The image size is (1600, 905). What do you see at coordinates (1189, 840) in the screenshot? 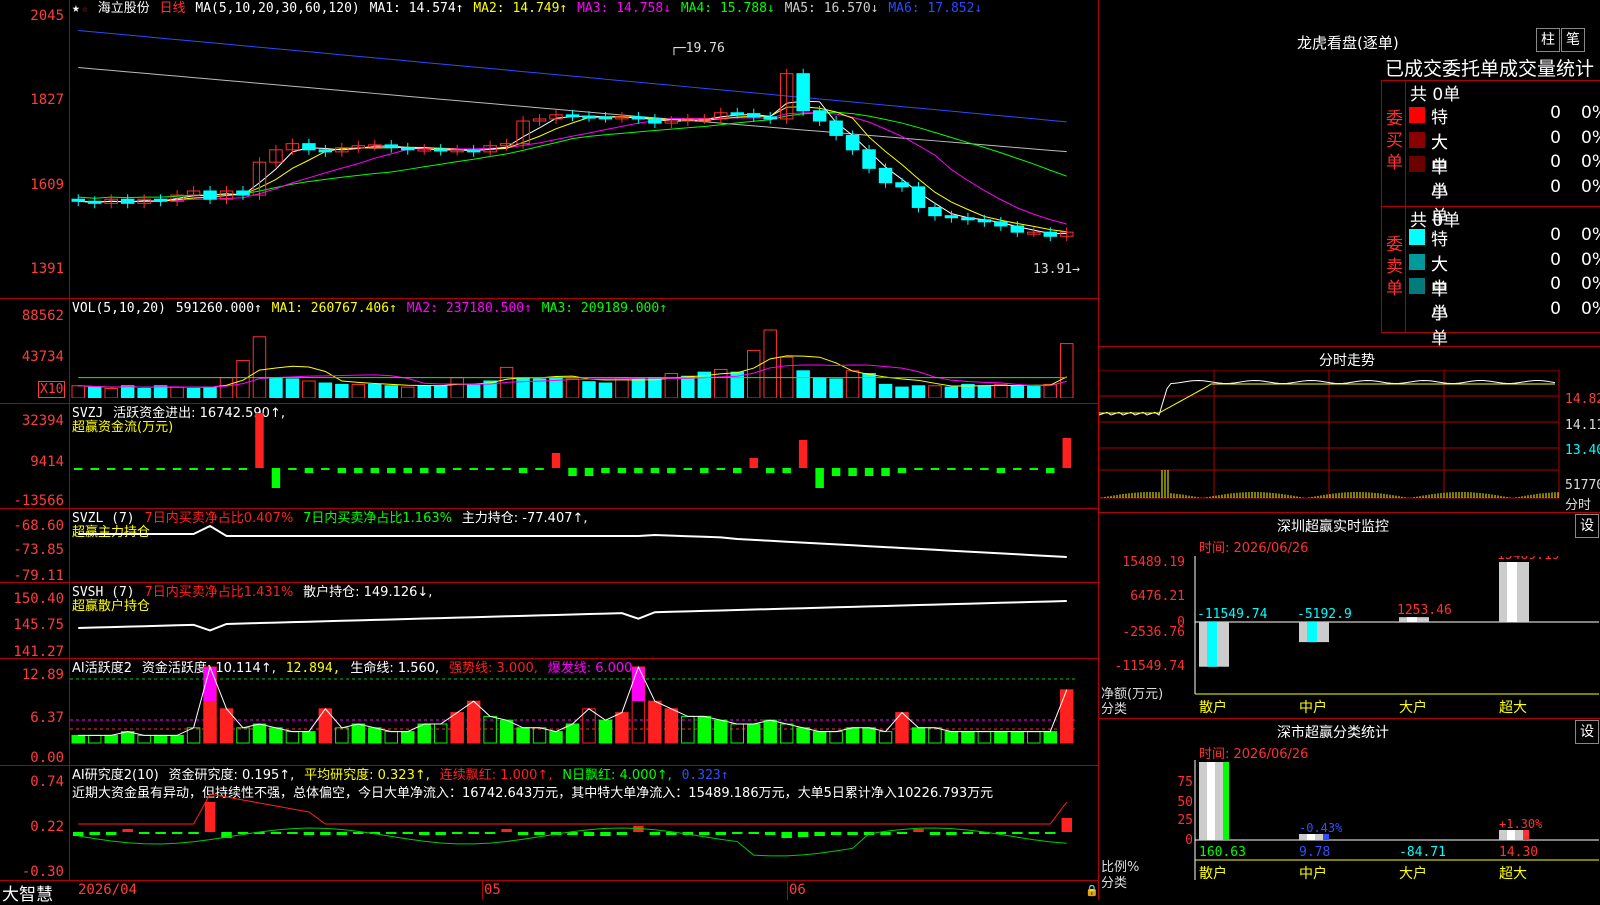
I see `classify-axis-label: 0` at bounding box center [1189, 840].